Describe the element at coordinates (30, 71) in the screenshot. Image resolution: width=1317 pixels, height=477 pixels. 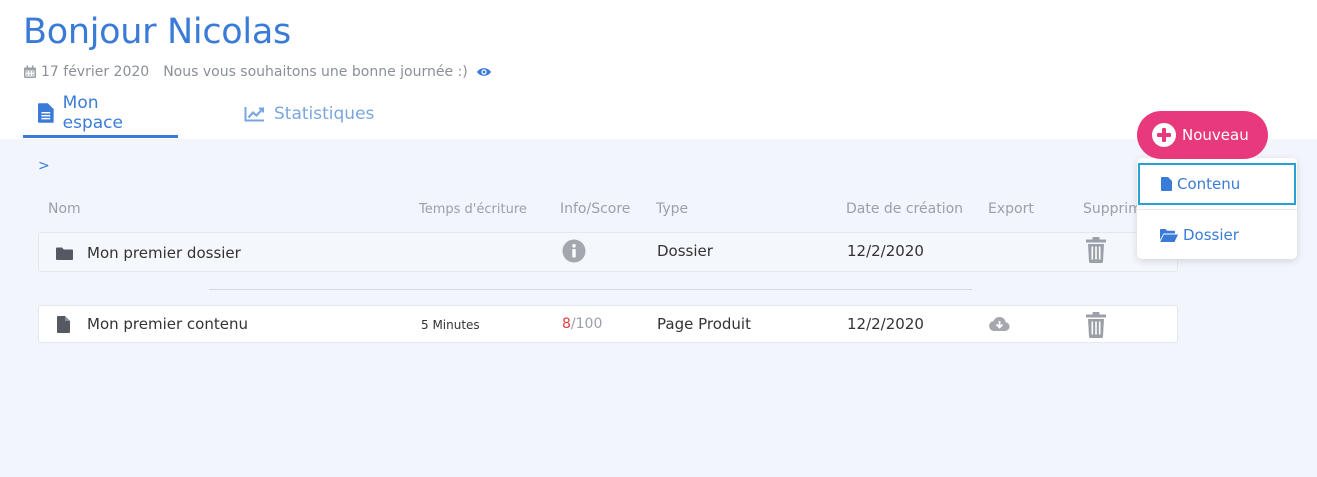
I see `calendar-icon` at that location.